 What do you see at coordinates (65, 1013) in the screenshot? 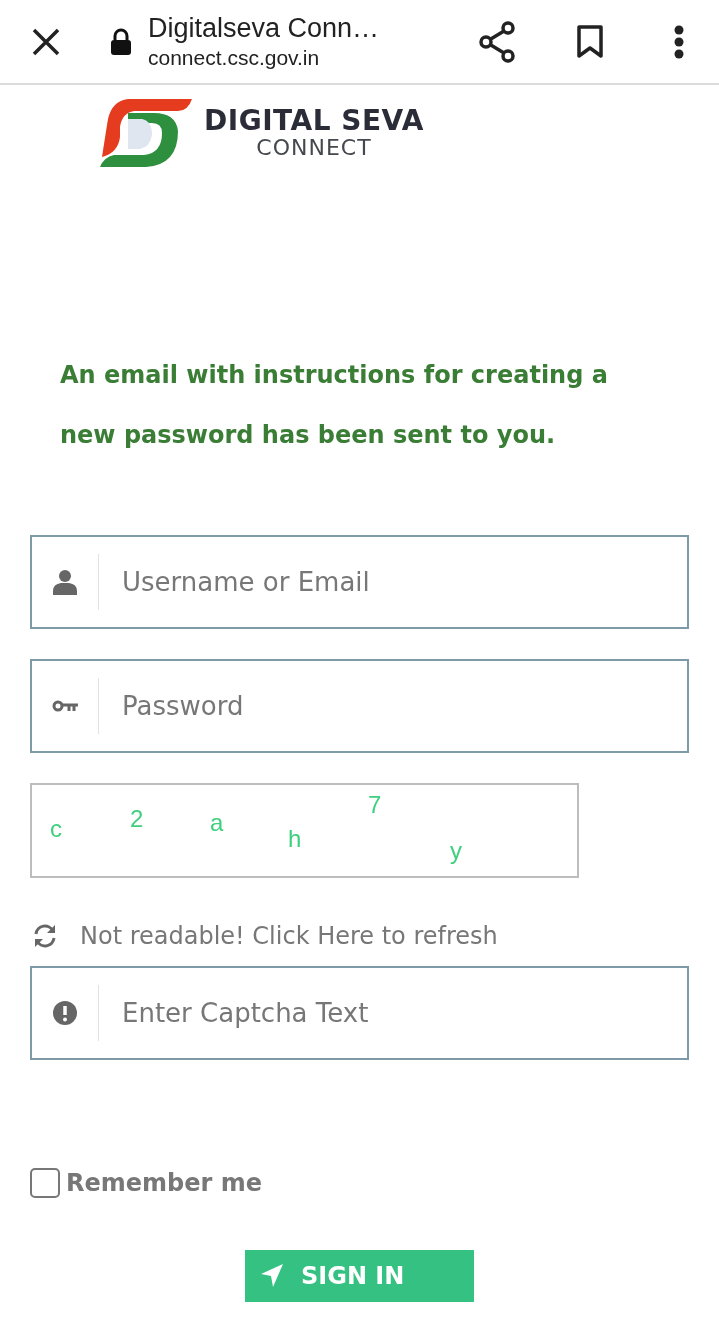
I see `alert-icon` at bounding box center [65, 1013].